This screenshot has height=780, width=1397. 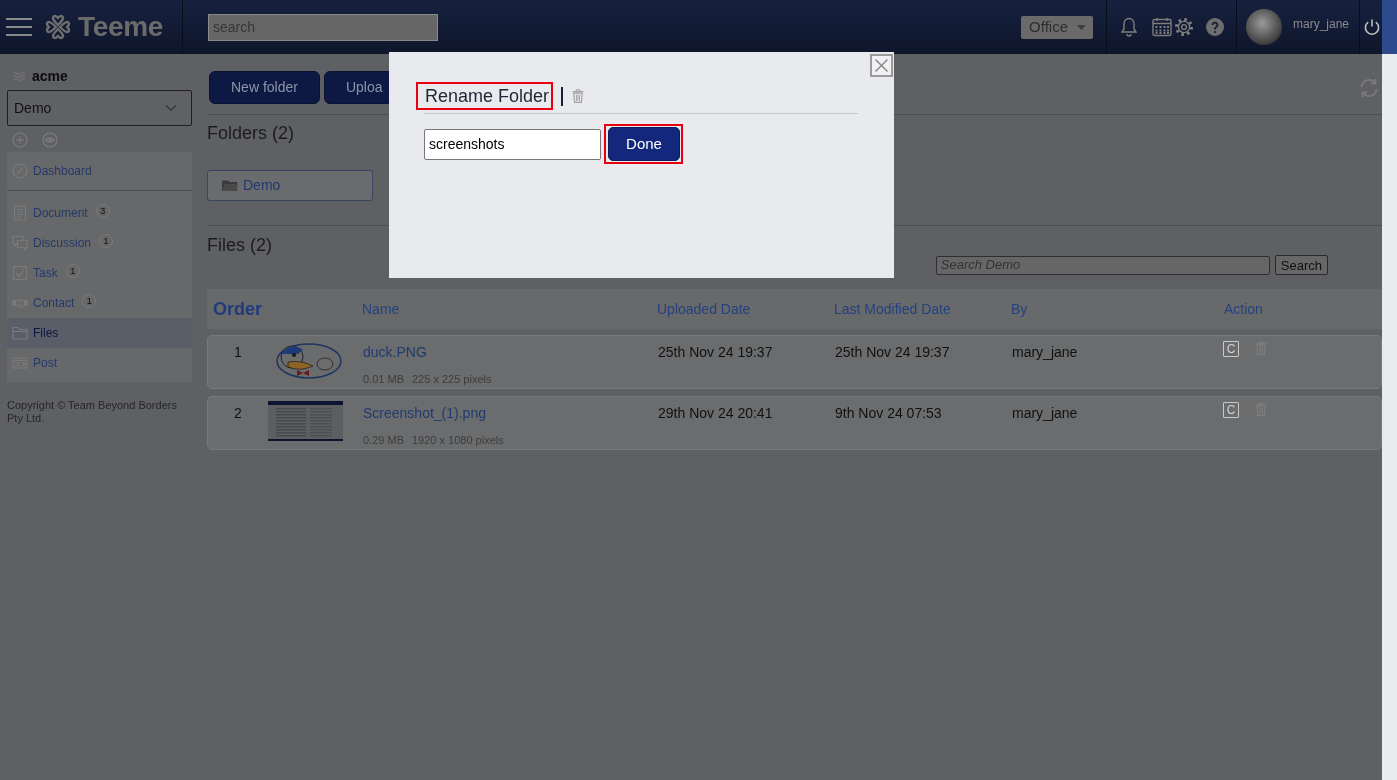 I want to click on bell-icon, so click(x=1128, y=27).